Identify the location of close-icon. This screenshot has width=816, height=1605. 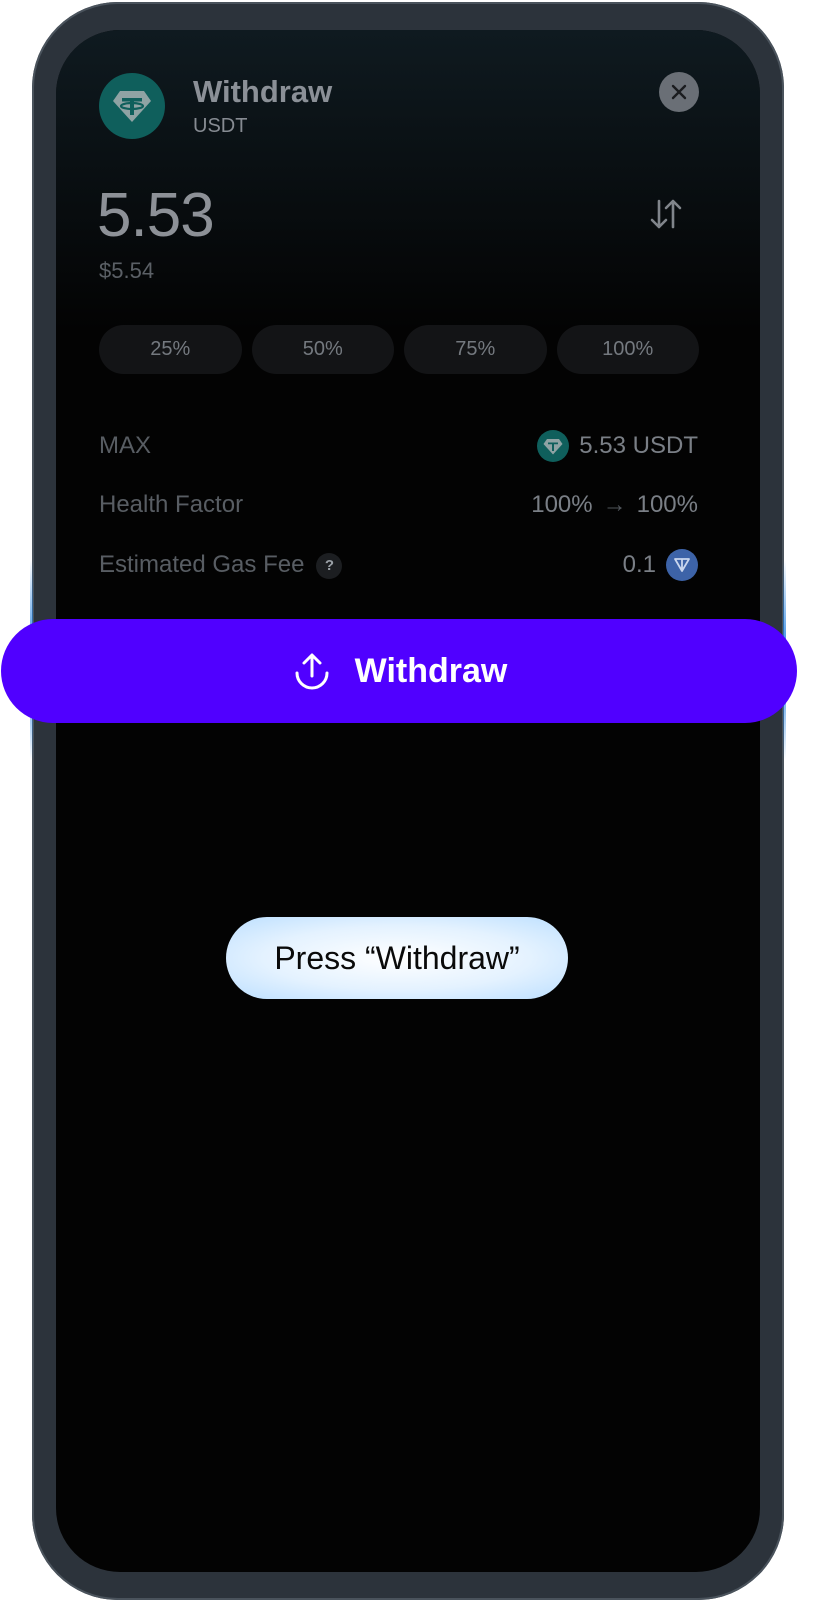
(679, 92).